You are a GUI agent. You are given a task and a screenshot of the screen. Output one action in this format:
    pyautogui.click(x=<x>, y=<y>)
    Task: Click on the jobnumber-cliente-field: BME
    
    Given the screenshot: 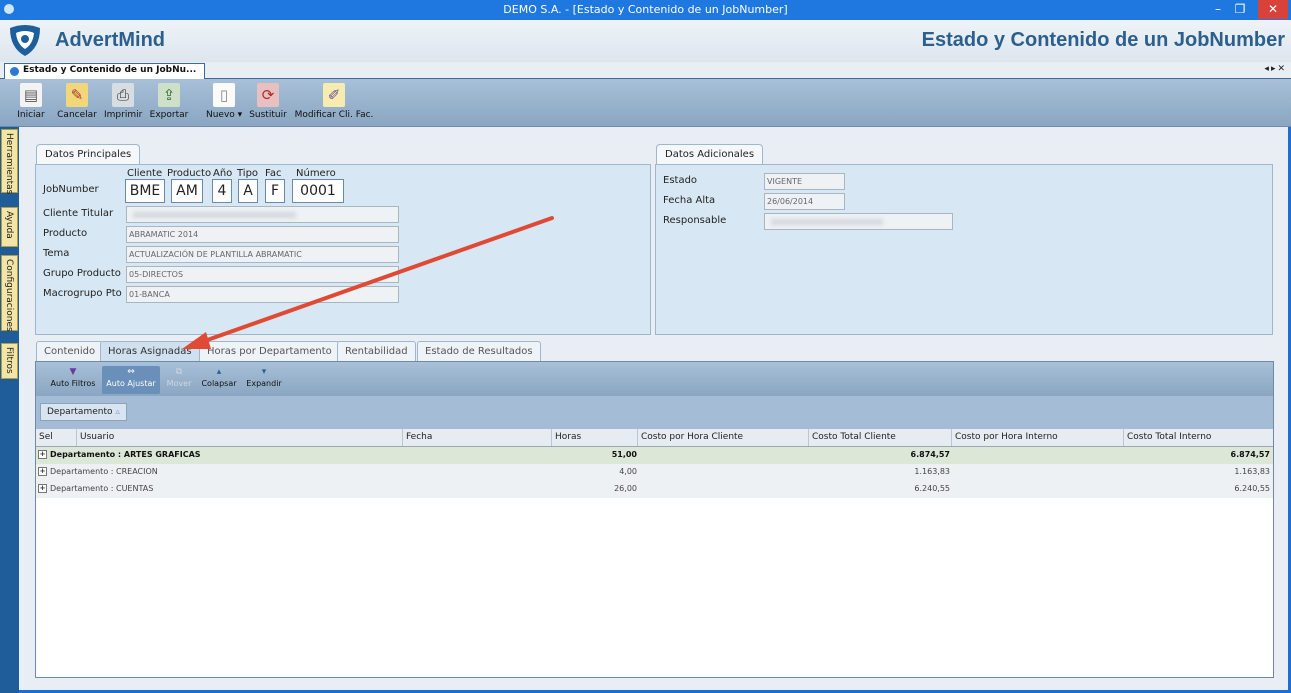 What is the action you would take?
    pyautogui.click(x=145, y=191)
    